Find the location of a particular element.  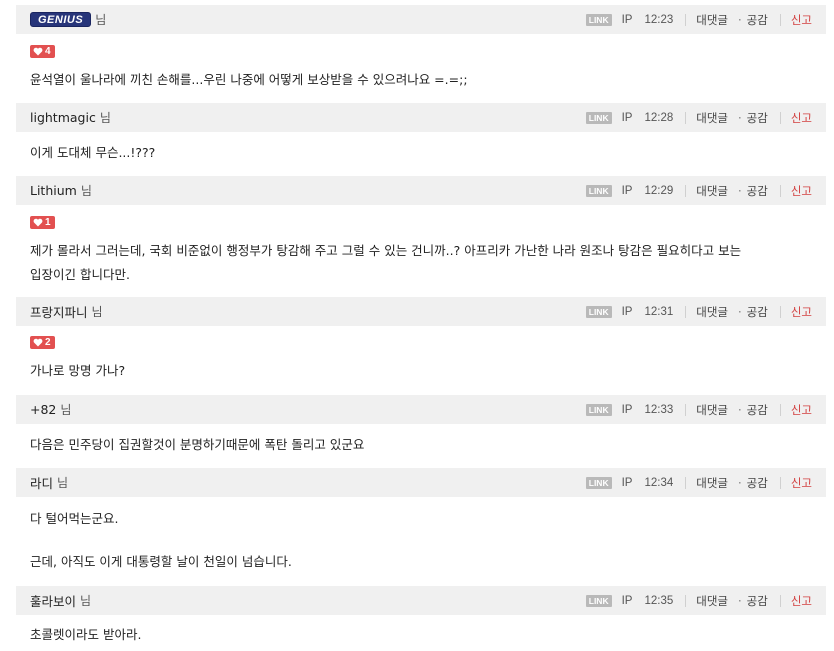

comment-author: lightmagic 님 is located at coordinates (70, 117).